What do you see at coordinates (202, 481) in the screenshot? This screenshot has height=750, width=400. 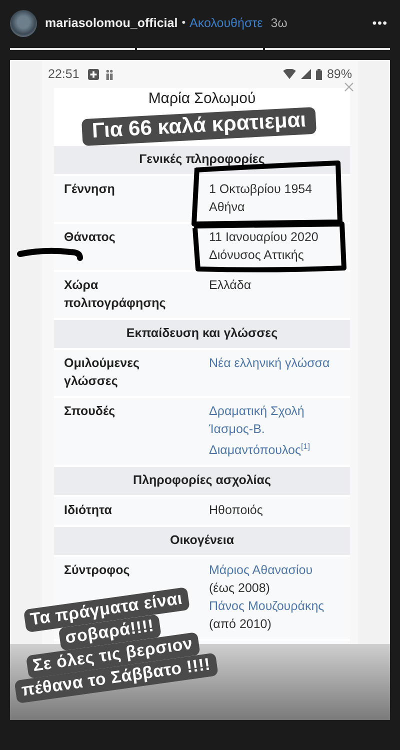 I see `section-heading: Πληροφορίες ασχολίας` at bounding box center [202, 481].